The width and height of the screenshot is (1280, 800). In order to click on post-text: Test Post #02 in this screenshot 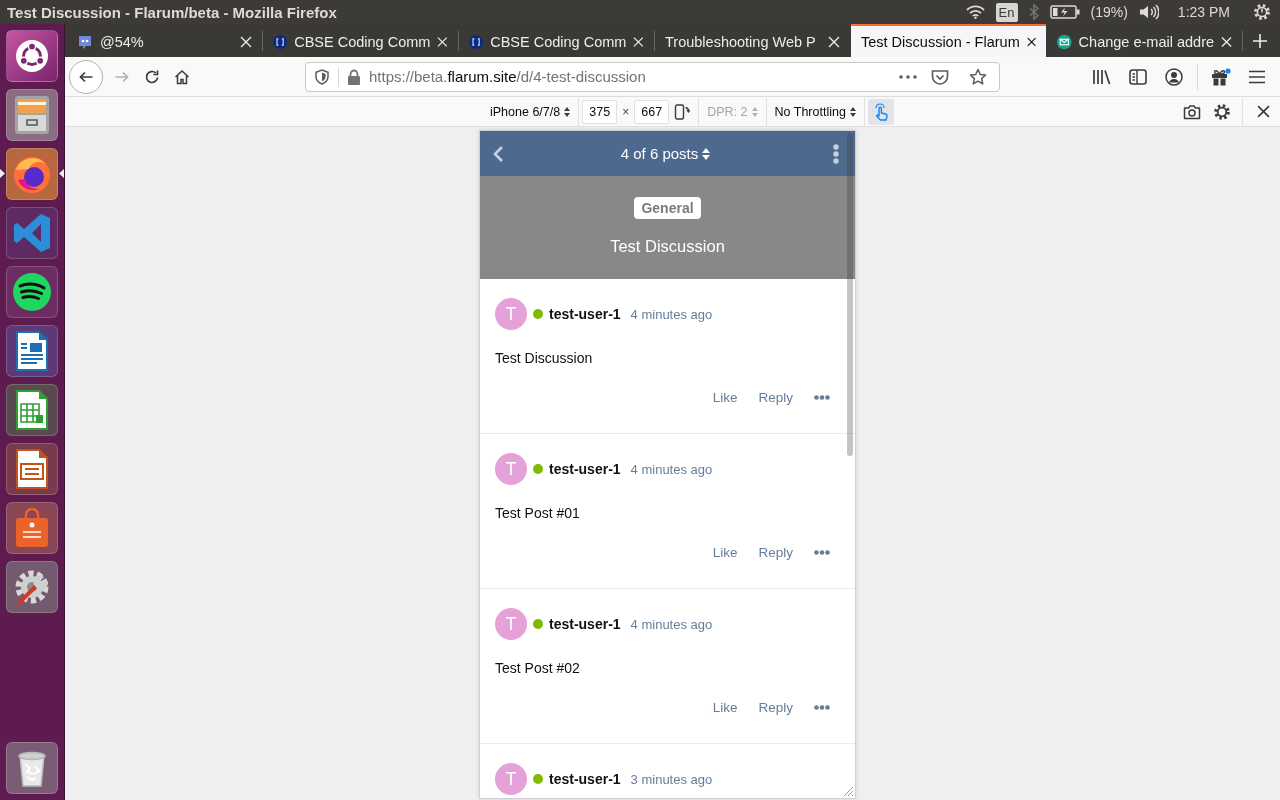, I will do `click(538, 668)`.